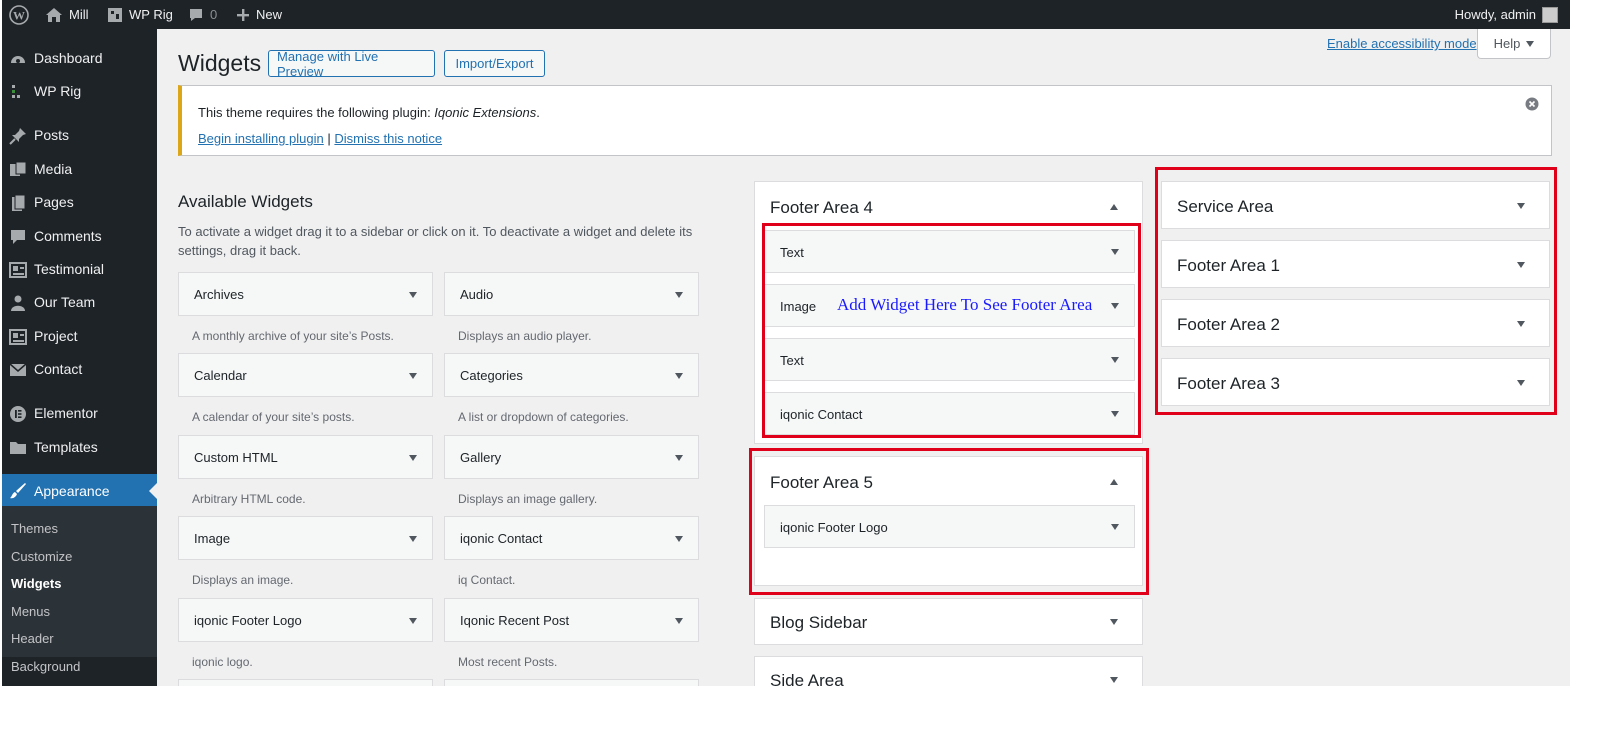 Image resolution: width=1597 pixels, height=729 pixels. Describe the element at coordinates (351, 64) in the screenshot. I see `live-preview-button: Manage with Live Preview` at that location.